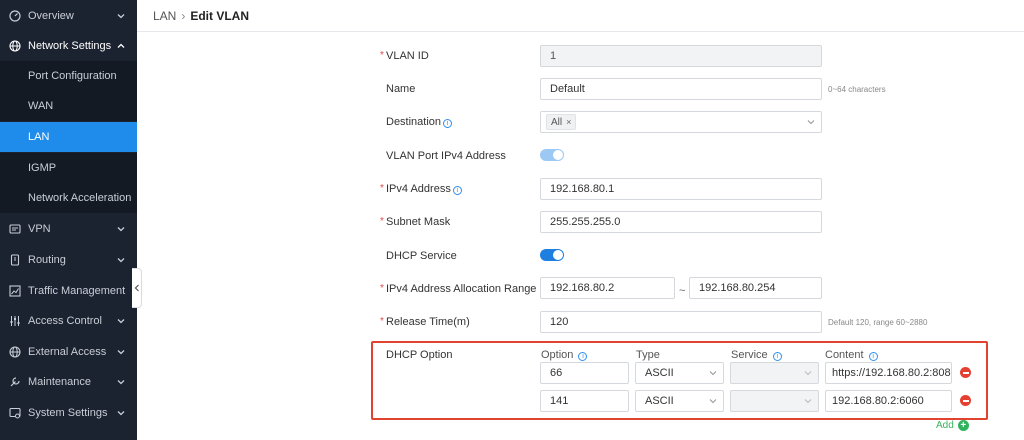 The height and width of the screenshot is (440, 1024). What do you see at coordinates (418, 222) in the screenshot?
I see `subnet-mask-label-text: Subnet Mask` at bounding box center [418, 222].